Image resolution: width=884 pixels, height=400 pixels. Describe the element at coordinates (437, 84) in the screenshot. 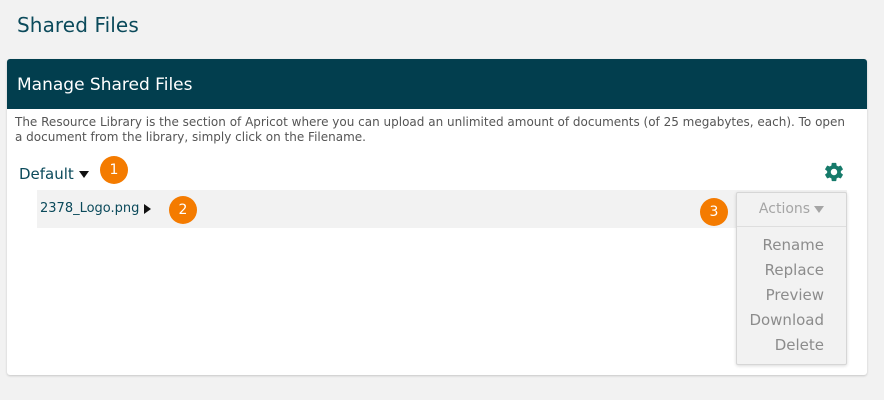

I see `panel-header: Manage Shared Files` at that location.